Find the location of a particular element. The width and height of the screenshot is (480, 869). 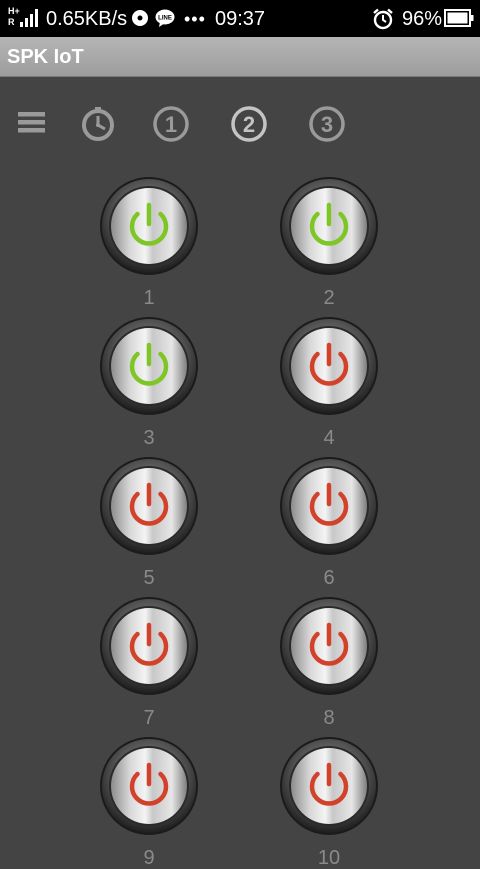

switch-label-9: 9 is located at coordinates (149, 858).